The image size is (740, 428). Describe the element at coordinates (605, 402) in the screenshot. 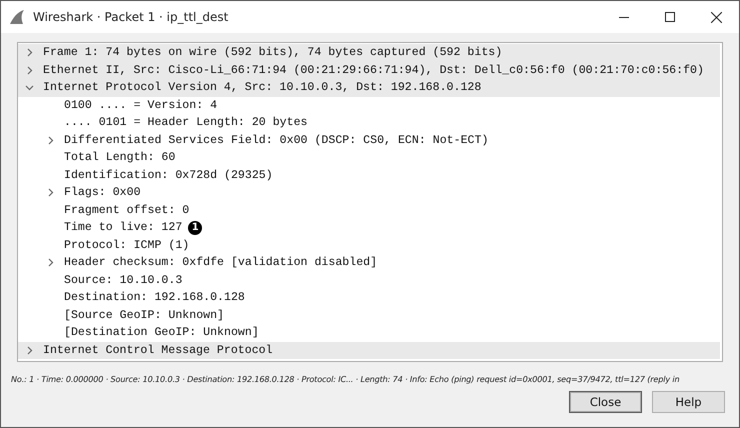

I see `dialog-button: Close` at that location.